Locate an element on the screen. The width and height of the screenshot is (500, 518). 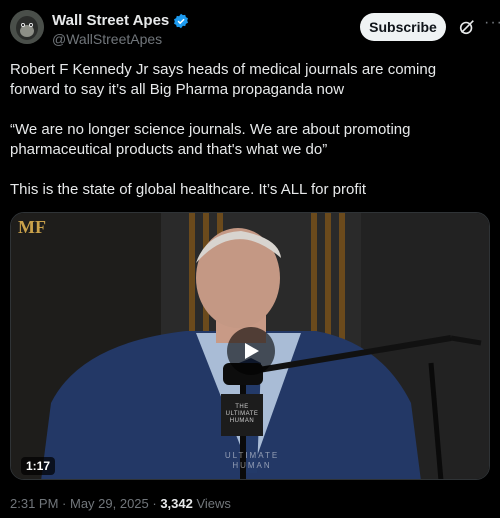
author-handle: @WallStreetApes is located at coordinates (107, 39).